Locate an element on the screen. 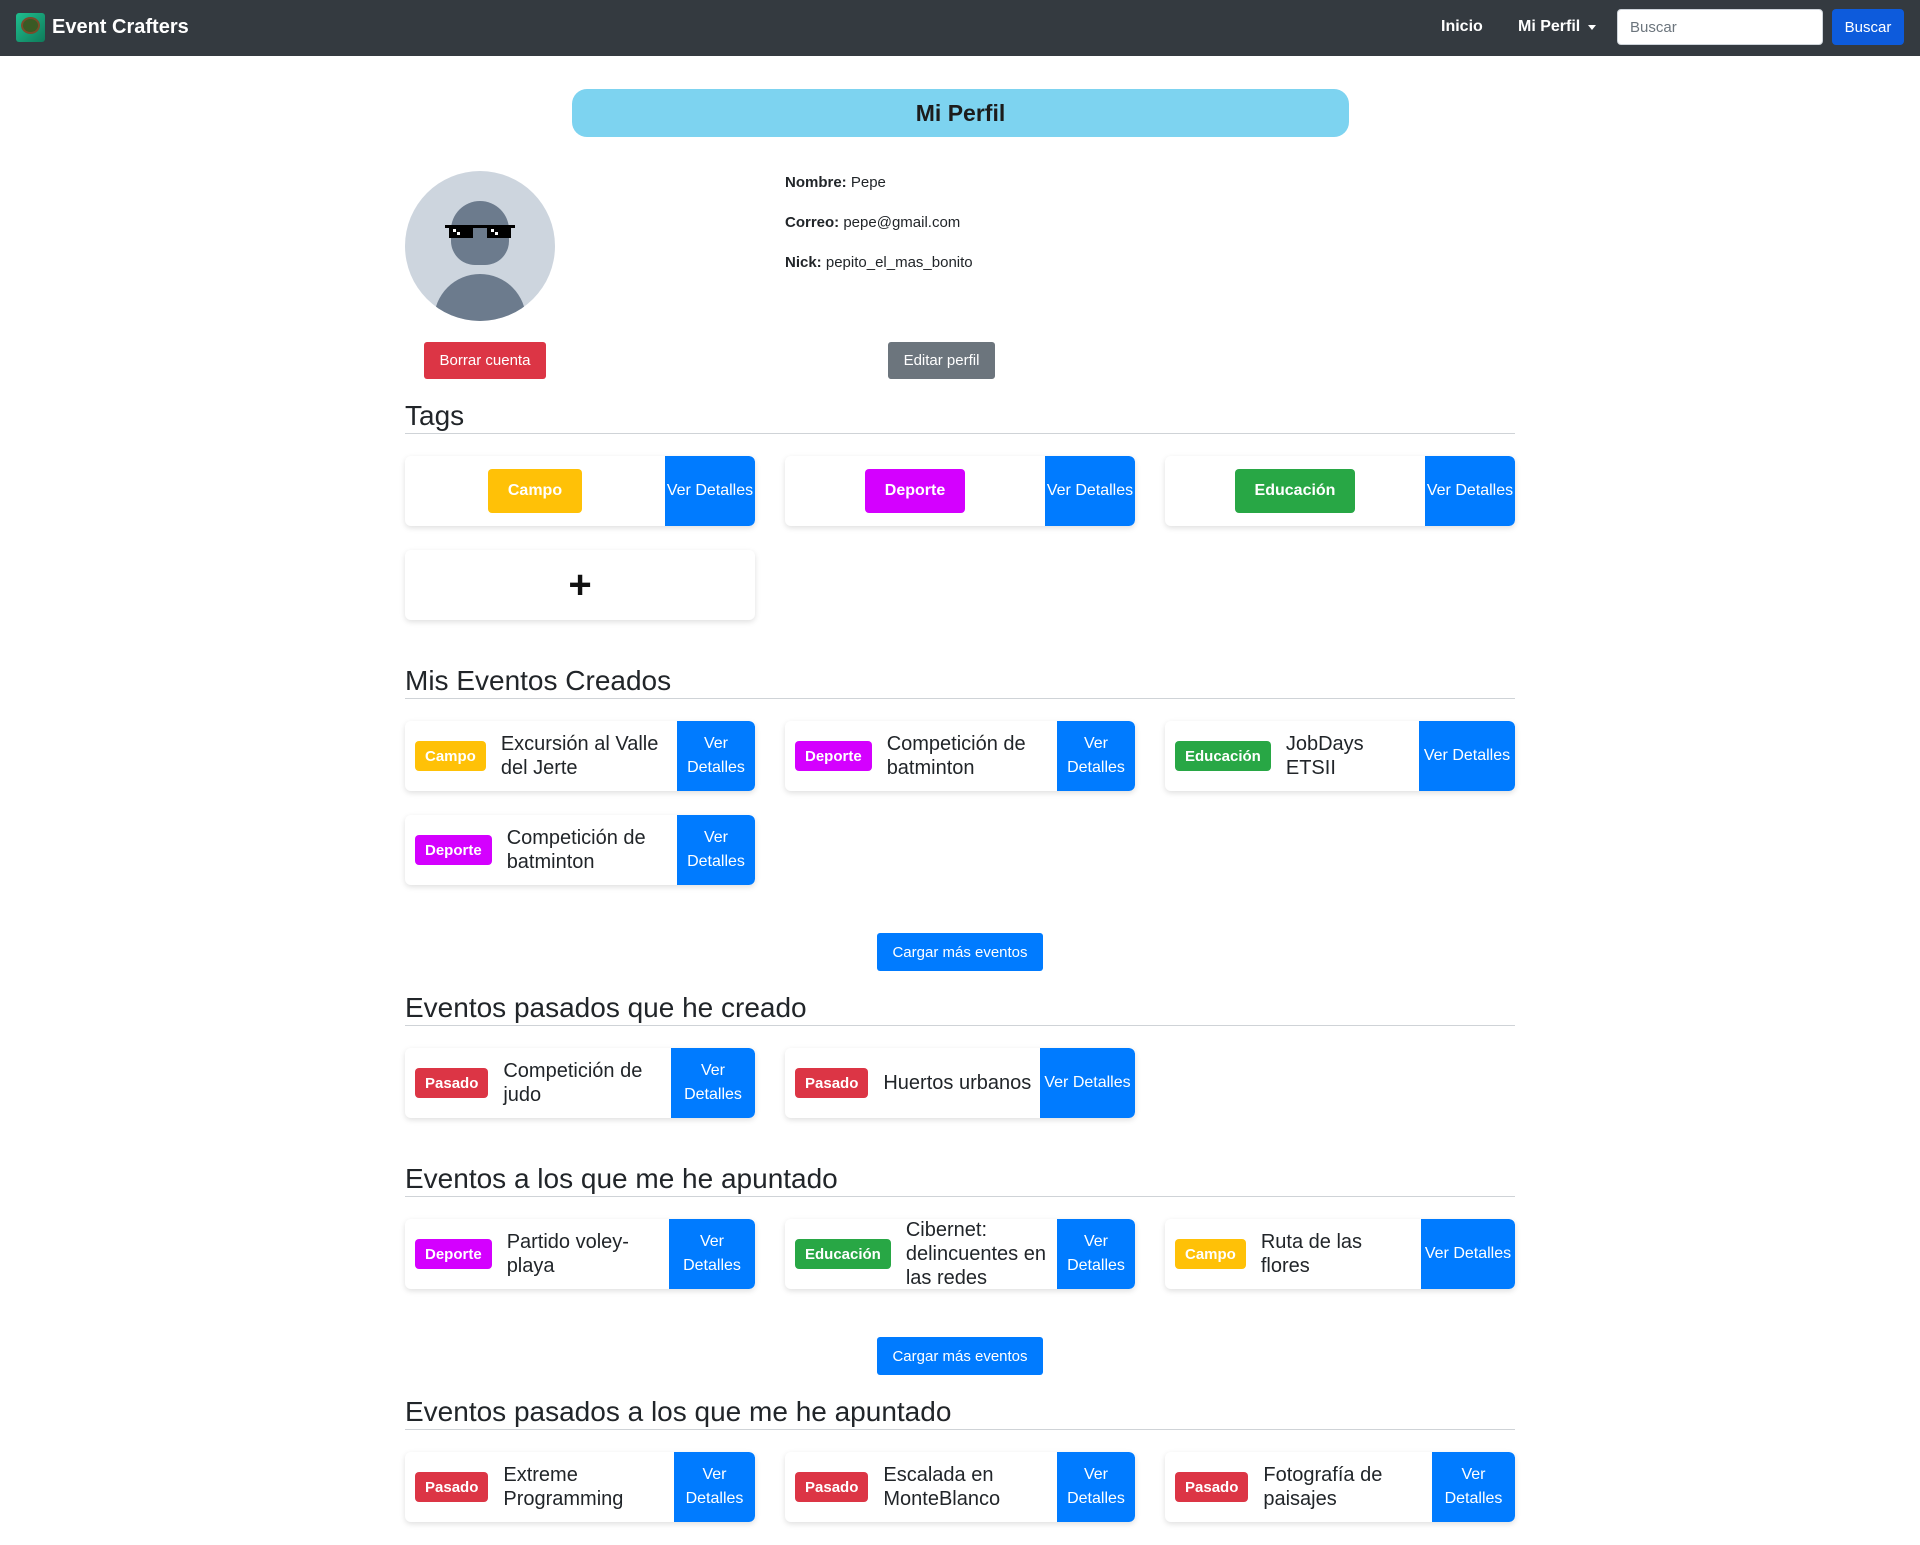 This screenshot has height=1545, width=1920. navbar: Event Crafters Inicio Mi Perfil Buscar is located at coordinates (960, 28).